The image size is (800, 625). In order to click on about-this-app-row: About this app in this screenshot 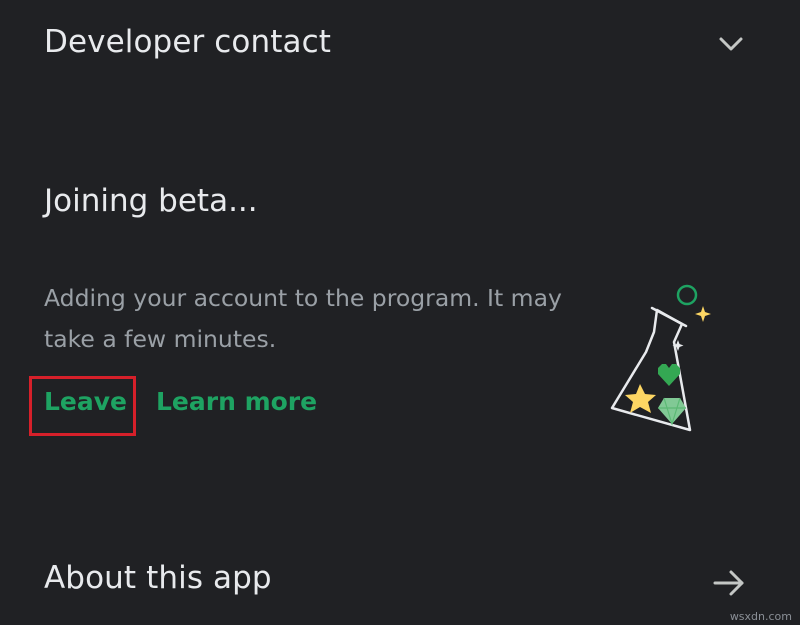, I will do `click(400, 582)`.